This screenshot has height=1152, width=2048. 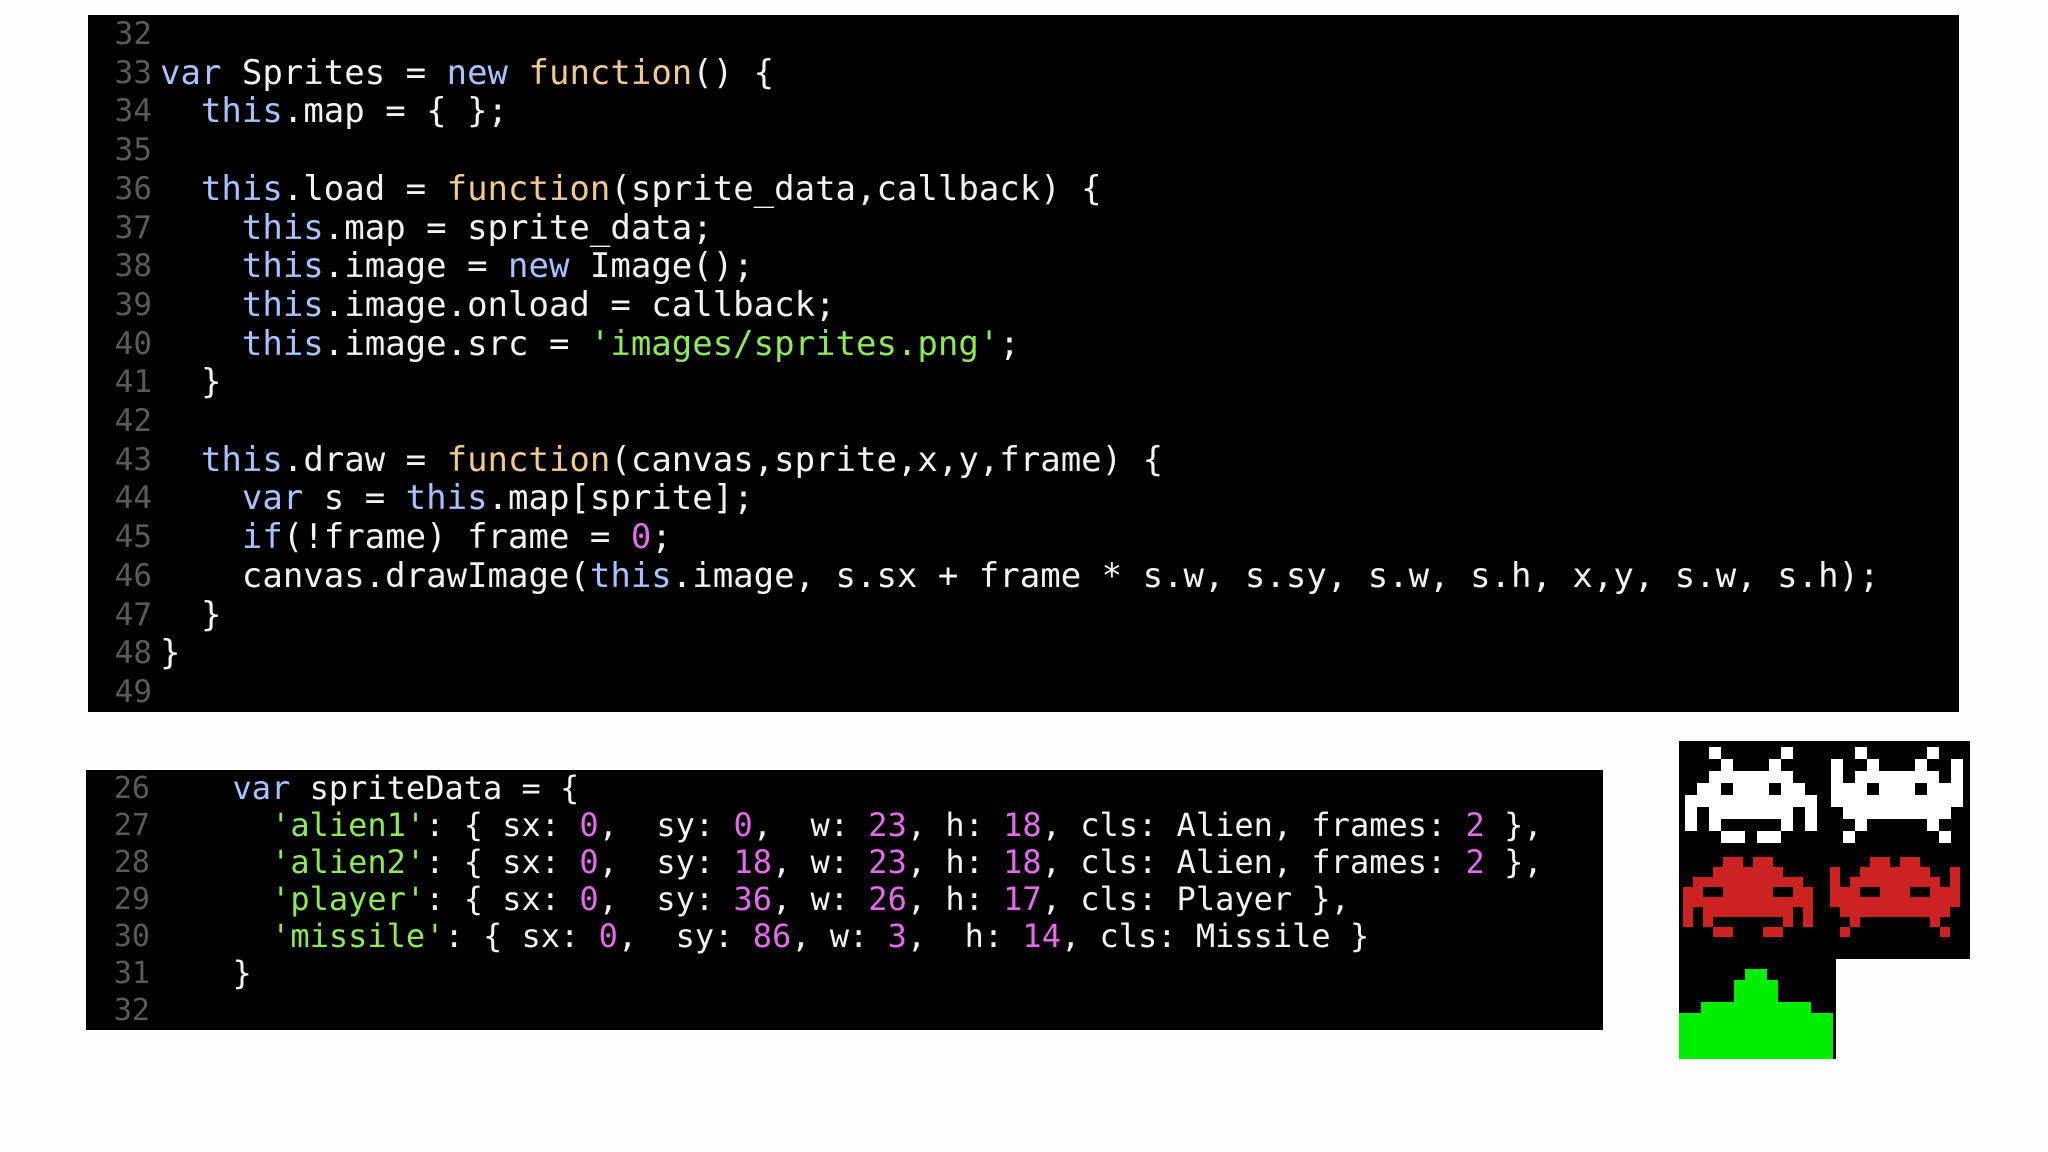 What do you see at coordinates (1022, 899) in the screenshot?
I see `code-token: 17` at bounding box center [1022, 899].